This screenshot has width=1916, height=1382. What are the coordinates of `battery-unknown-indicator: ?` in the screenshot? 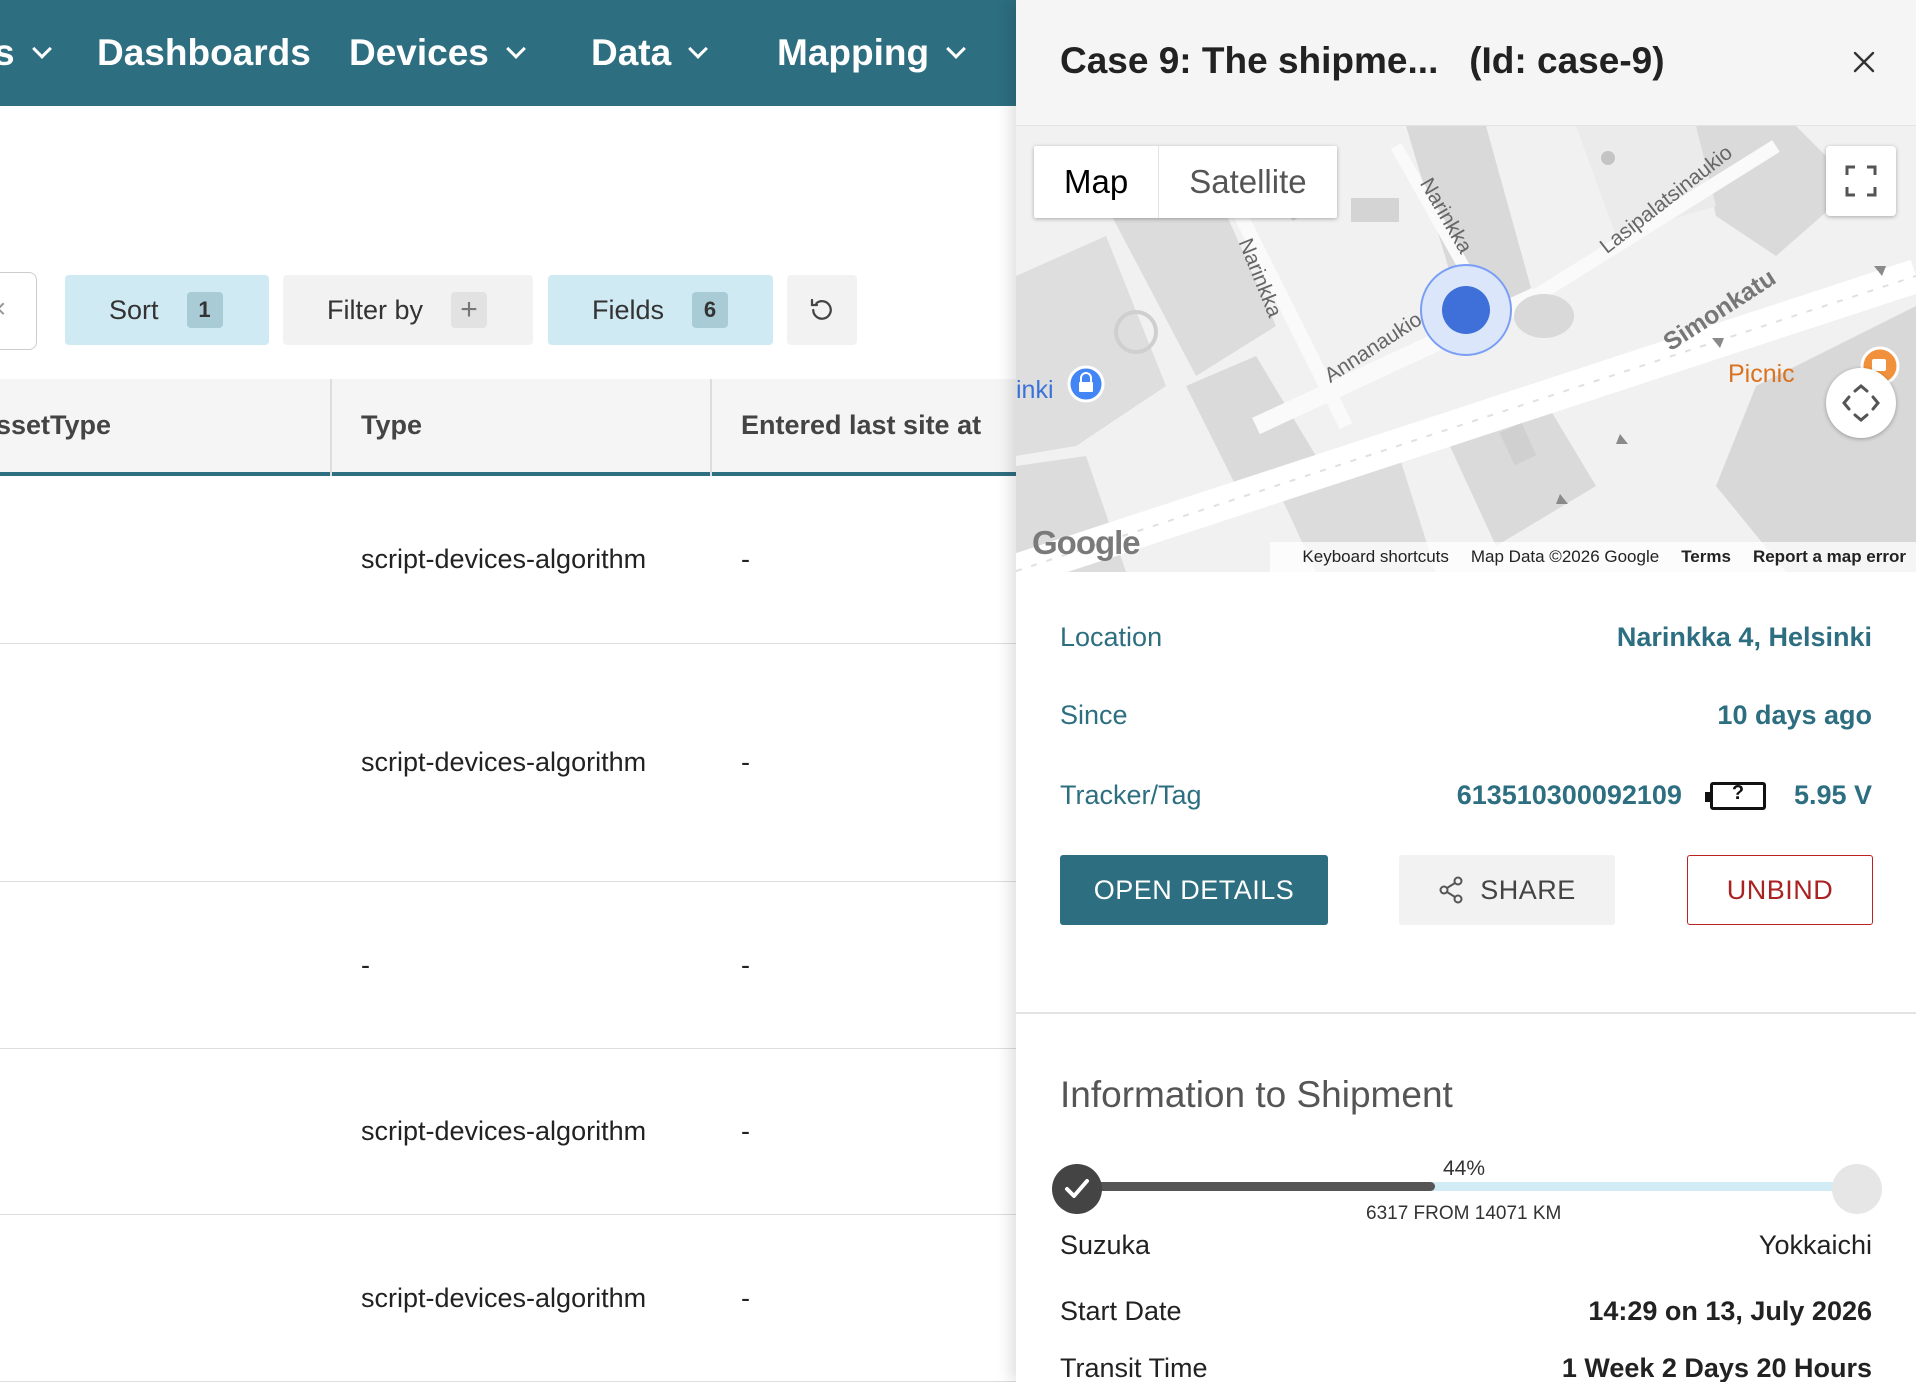 It's located at (1738, 792).